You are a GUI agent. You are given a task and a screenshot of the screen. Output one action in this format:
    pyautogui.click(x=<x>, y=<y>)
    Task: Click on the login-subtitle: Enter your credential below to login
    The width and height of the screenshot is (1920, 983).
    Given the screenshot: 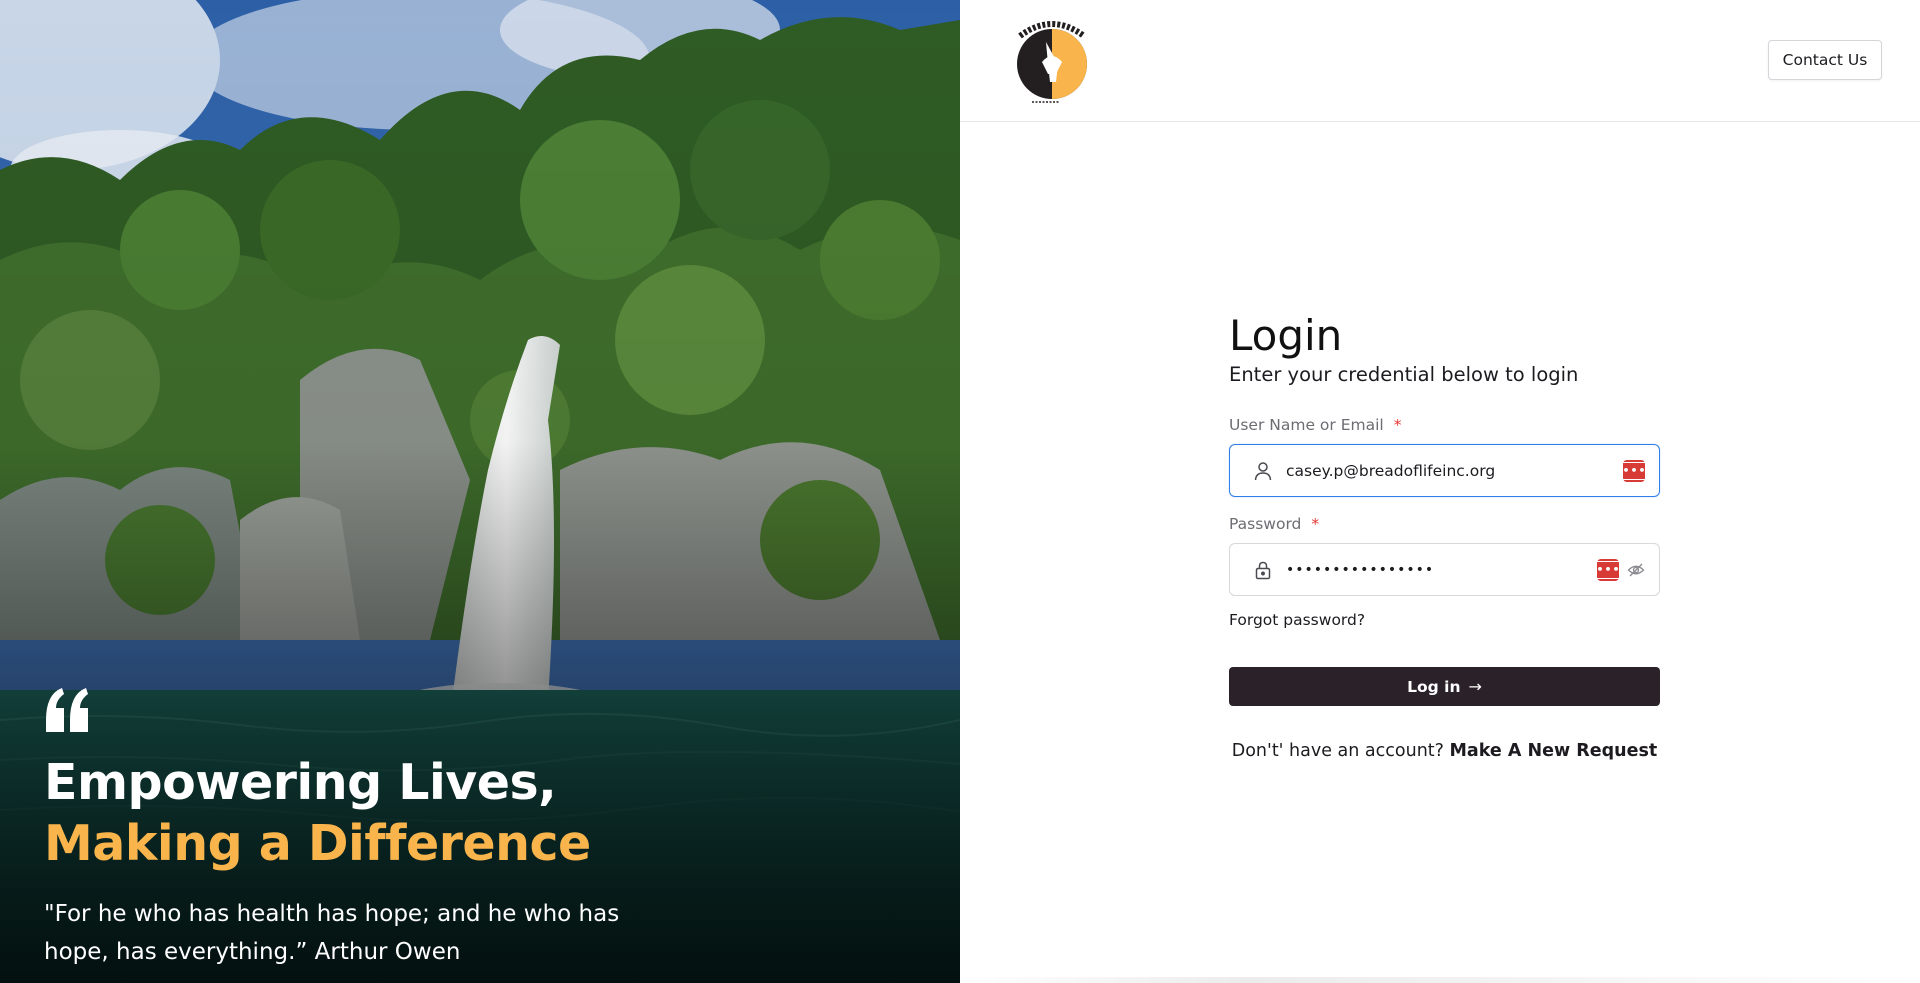 What is the action you would take?
    pyautogui.click(x=1404, y=374)
    